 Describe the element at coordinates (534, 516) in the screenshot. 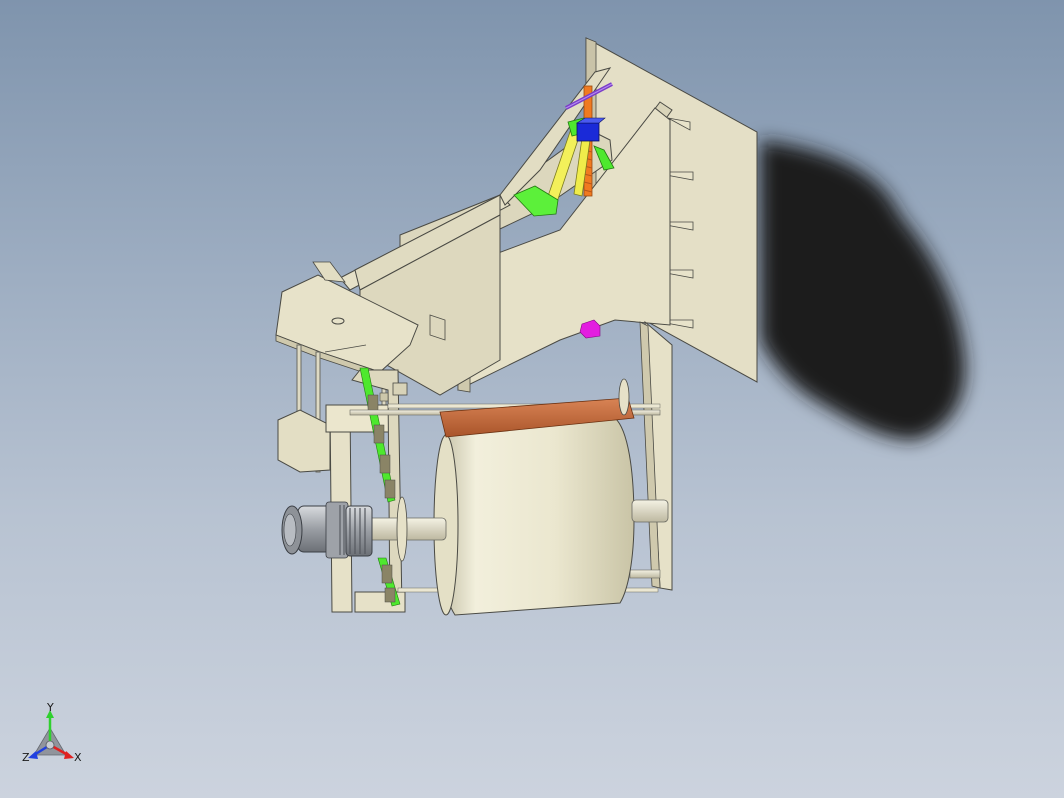

I see `roller-drum` at that location.